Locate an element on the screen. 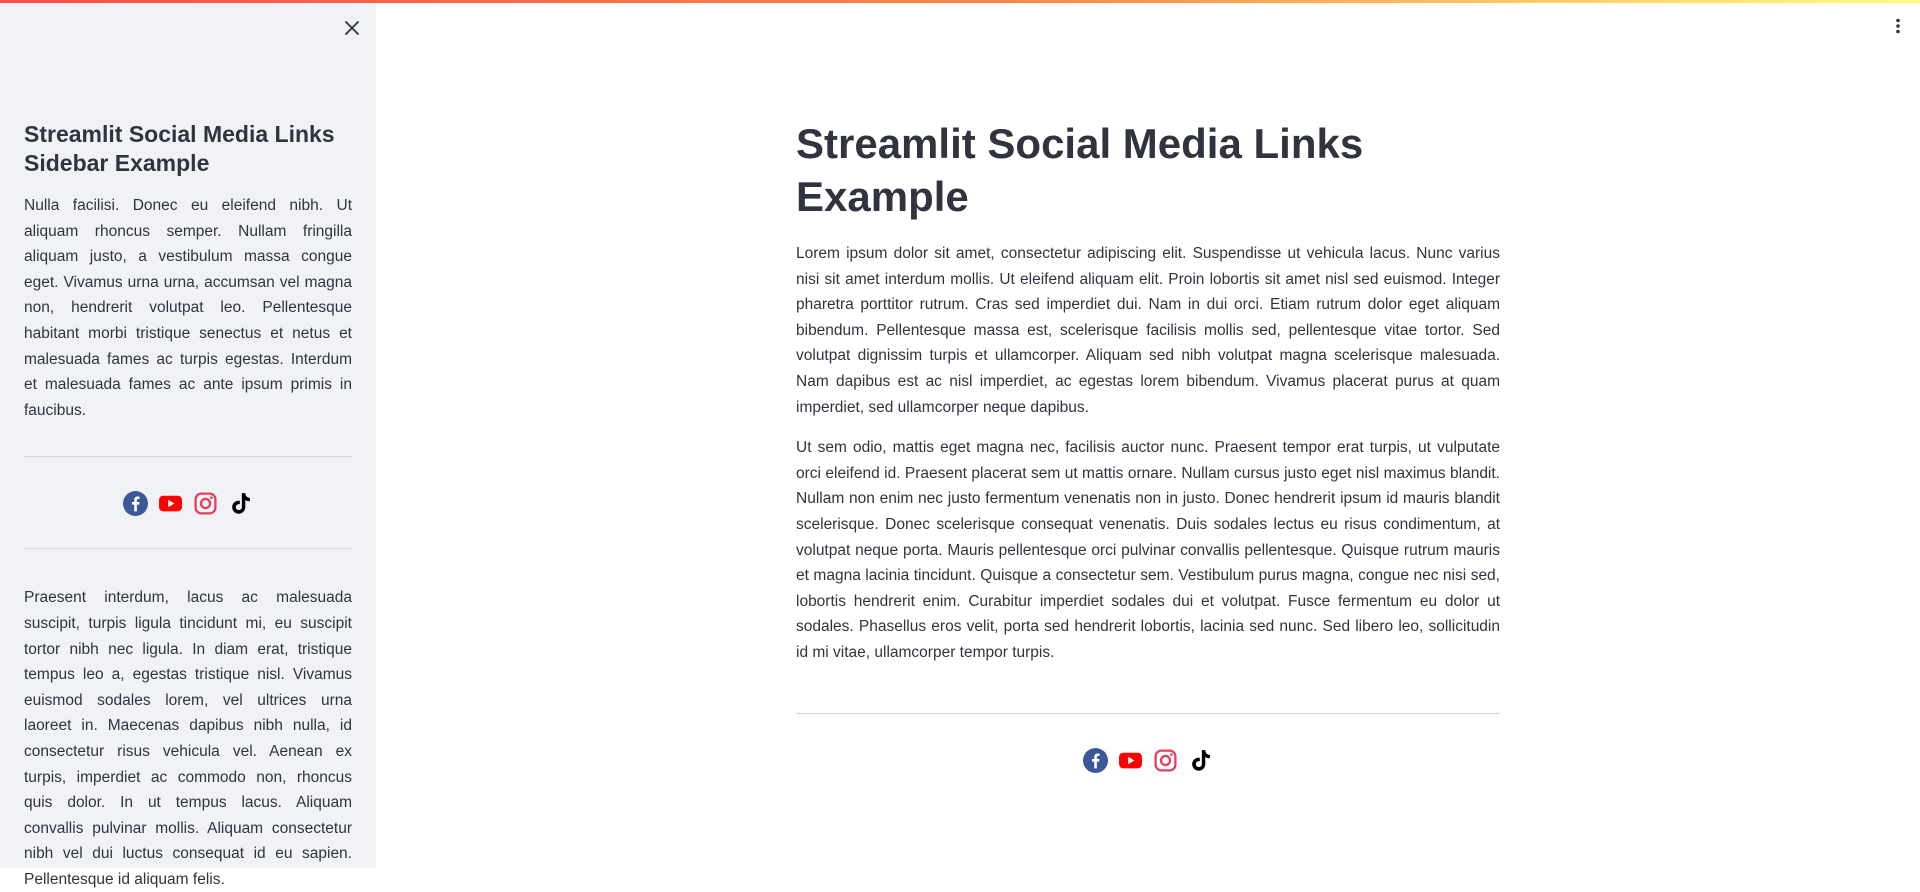  close-icon is located at coordinates (352, 28).